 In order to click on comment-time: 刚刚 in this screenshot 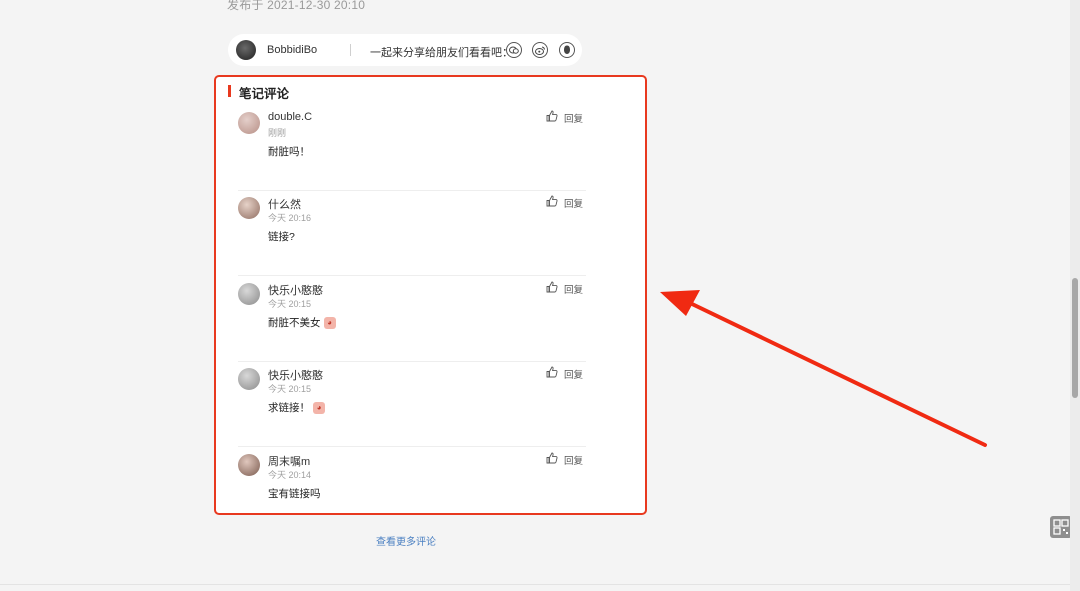, I will do `click(277, 133)`.